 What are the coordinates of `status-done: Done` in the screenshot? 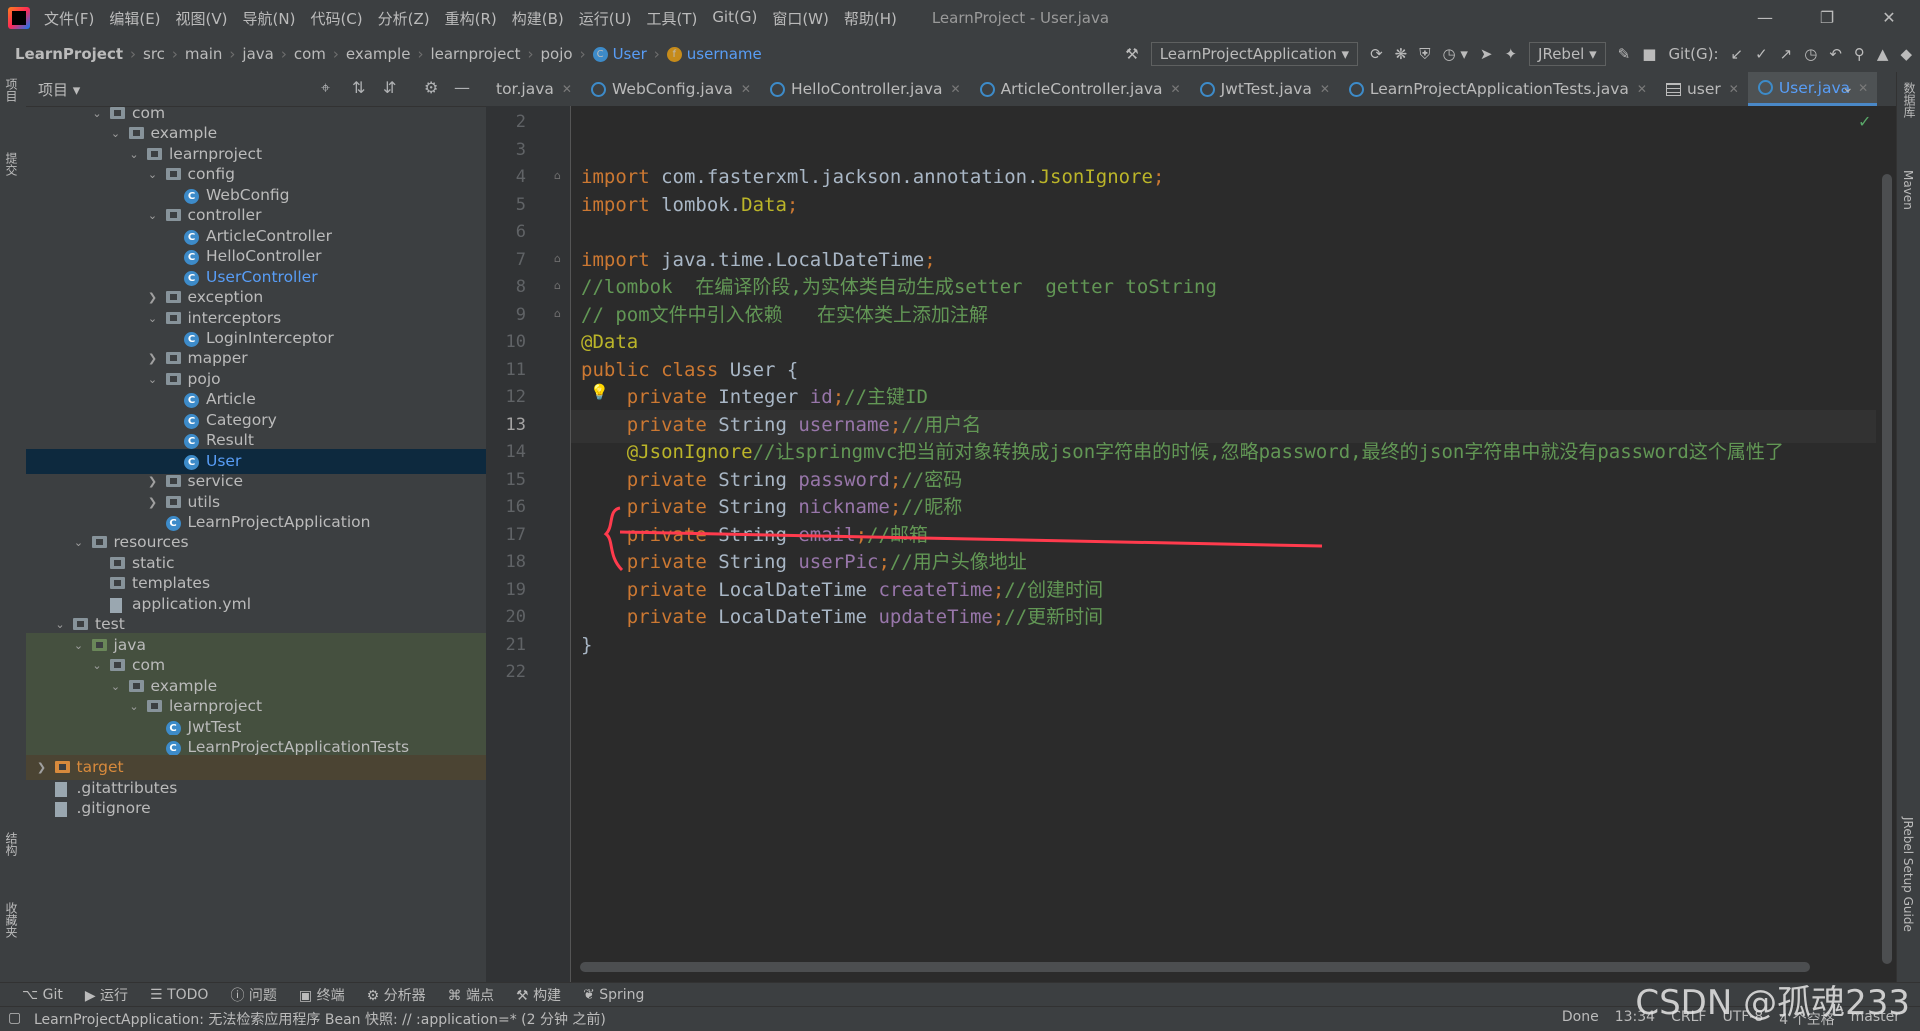 It's located at (1580, 1019).